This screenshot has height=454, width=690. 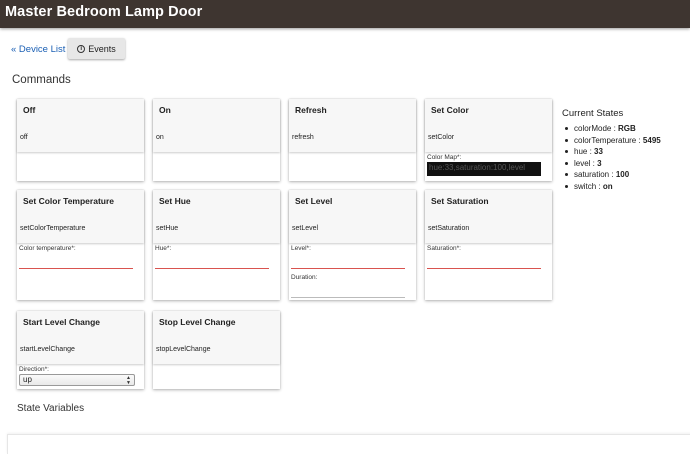 I want to click on state-item: switch : on, so click(x=613, y=187).